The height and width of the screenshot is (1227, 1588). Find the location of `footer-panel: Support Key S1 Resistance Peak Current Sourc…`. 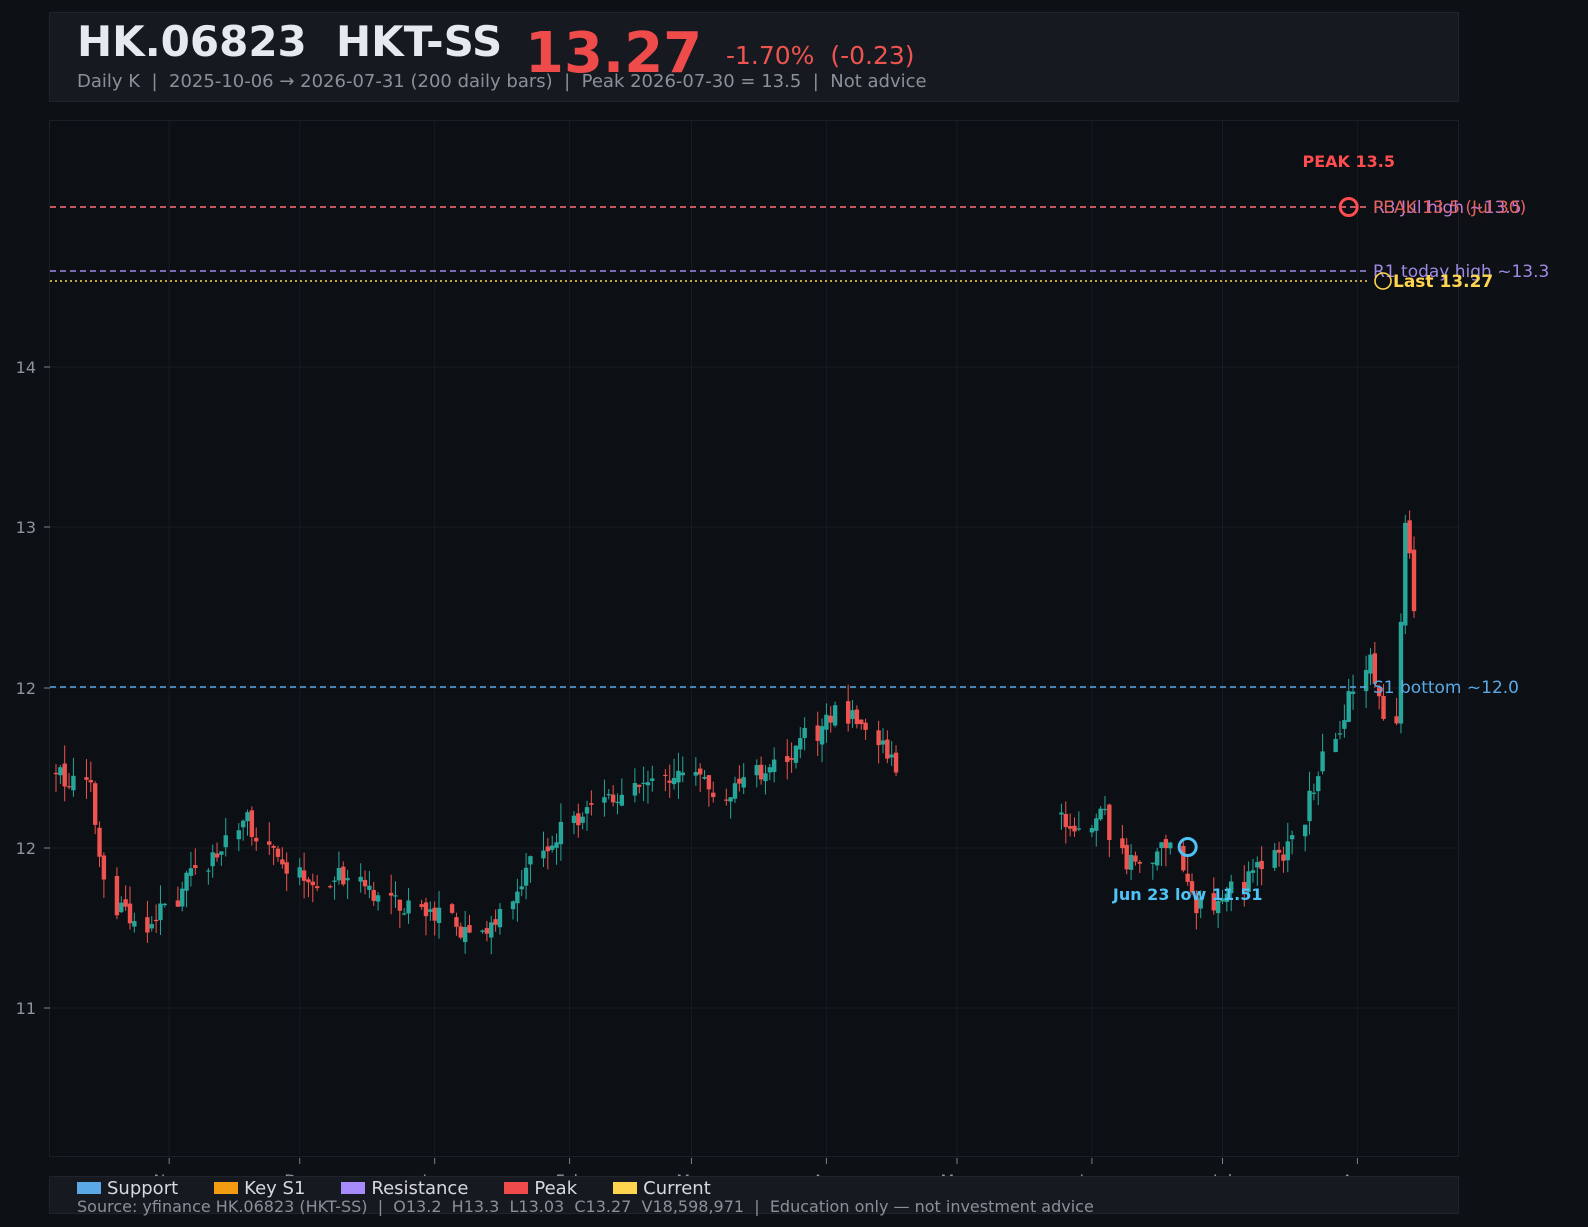

footer-panel: Support Key S1 Resistance Peak Current Sourc… is located at coordinates (754, 1196).